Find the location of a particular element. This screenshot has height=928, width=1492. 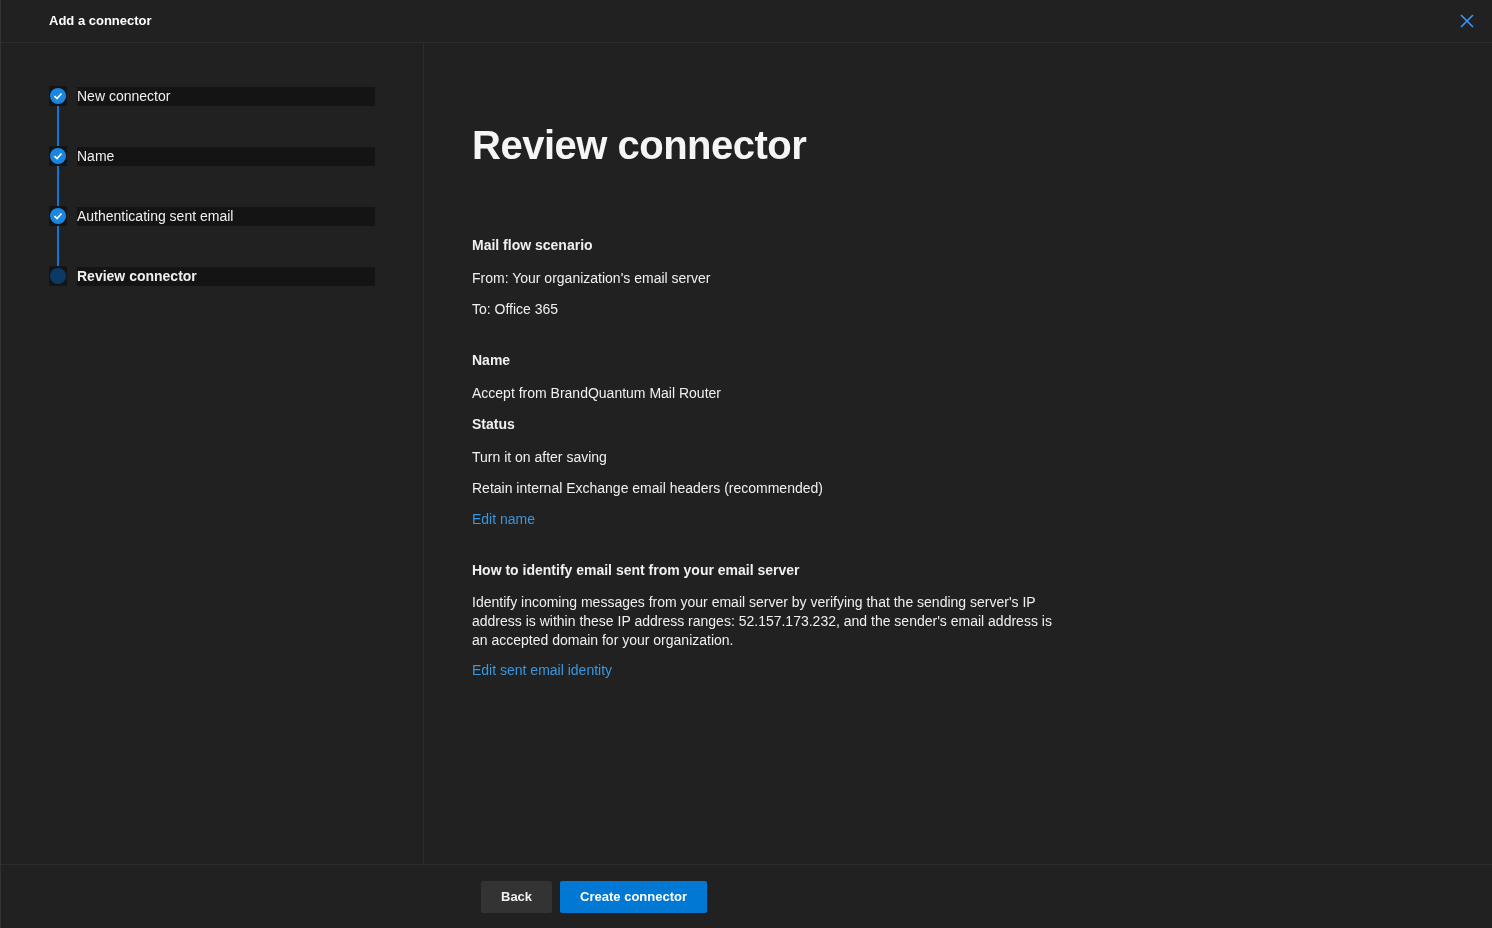

create-button: Create connector is located at coordinates (633, 896).